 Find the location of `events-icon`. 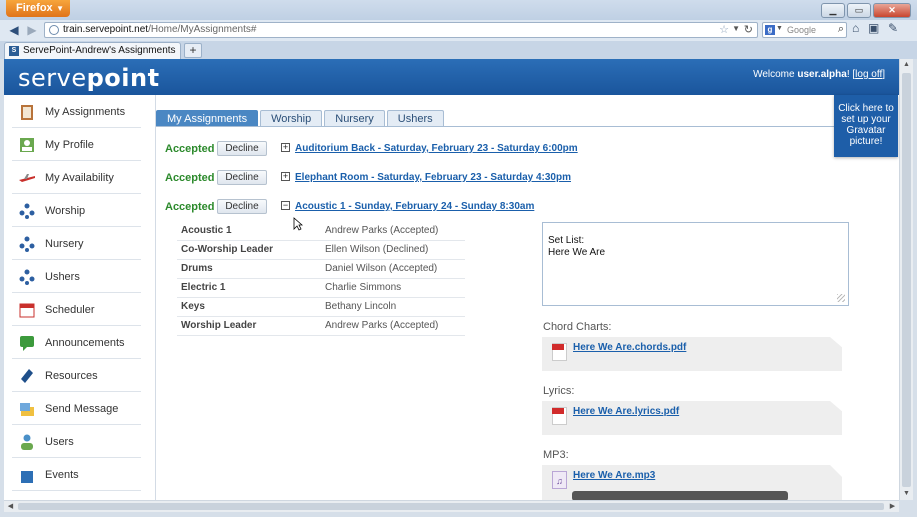

events-icon is located at coordinates (27, 477).